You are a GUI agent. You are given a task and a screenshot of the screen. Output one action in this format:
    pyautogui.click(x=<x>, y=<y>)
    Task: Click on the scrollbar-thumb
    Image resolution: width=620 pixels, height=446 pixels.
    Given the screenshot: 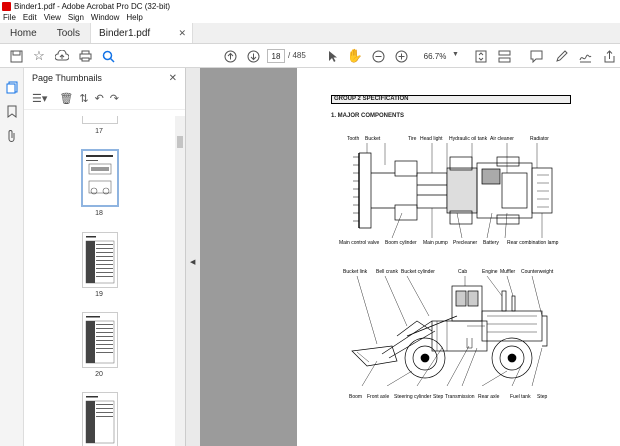 What is the action you would take?
    pyautogui.click(x=180, y=142)
    